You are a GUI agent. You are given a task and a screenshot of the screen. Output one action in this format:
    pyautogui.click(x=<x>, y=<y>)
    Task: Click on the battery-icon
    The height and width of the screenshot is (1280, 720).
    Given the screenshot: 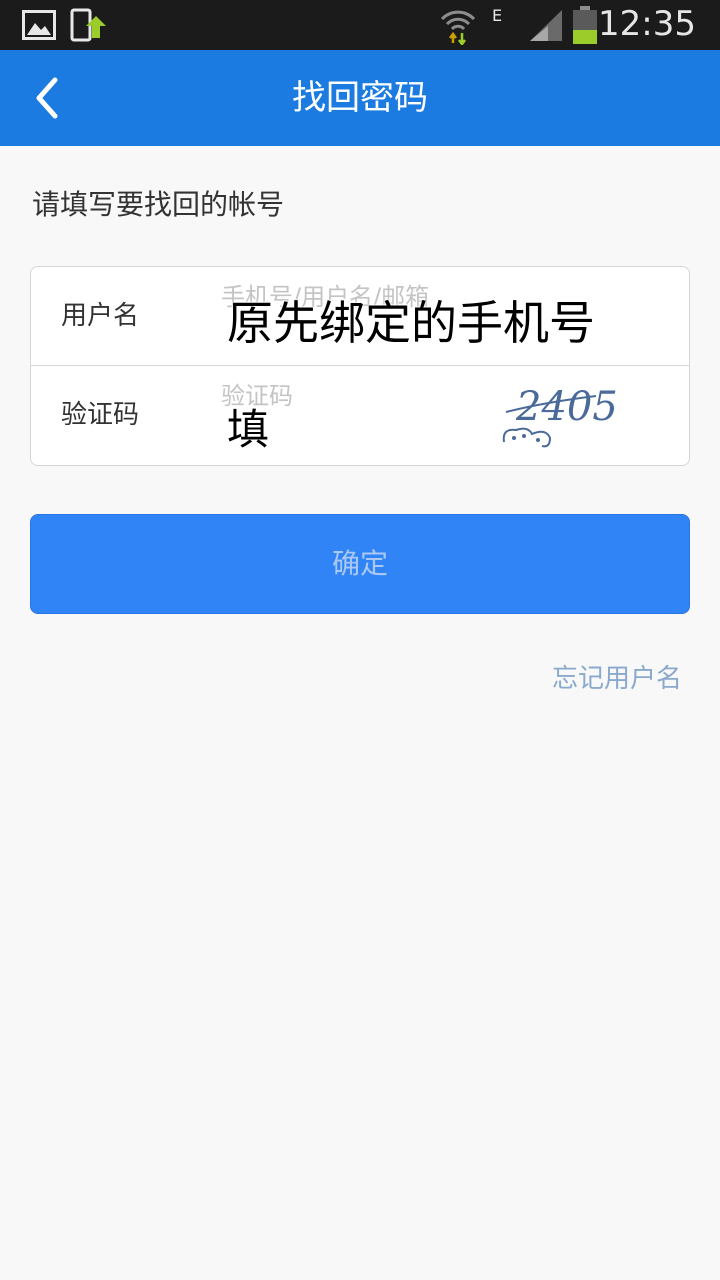 What is the action you would take?
    pyautogui.click(x=585, y=25)
    